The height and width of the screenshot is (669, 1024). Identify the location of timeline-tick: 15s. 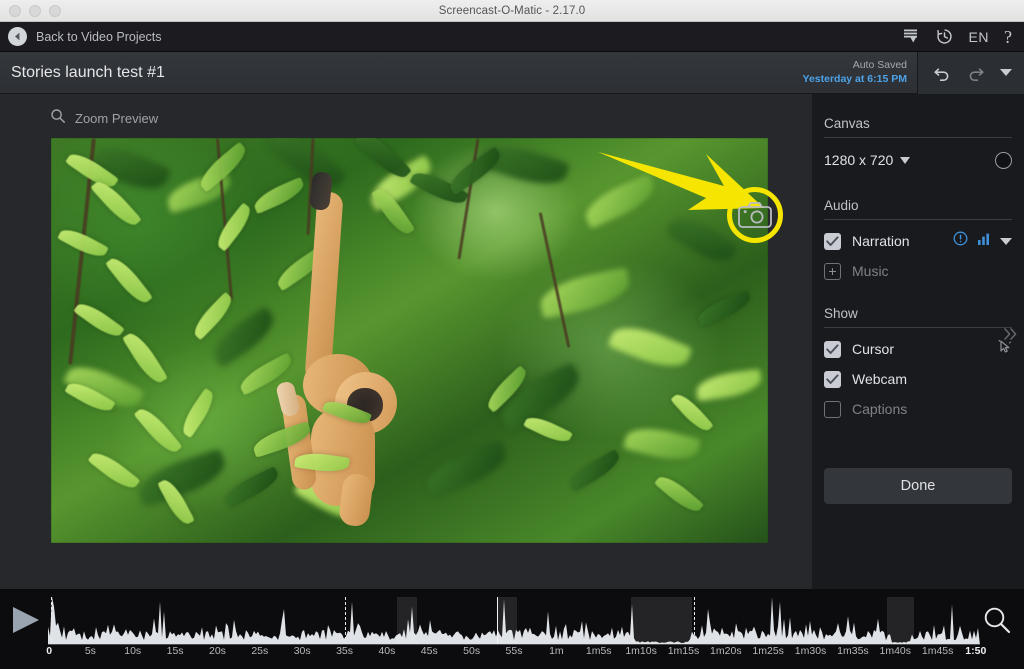
(175, 651).